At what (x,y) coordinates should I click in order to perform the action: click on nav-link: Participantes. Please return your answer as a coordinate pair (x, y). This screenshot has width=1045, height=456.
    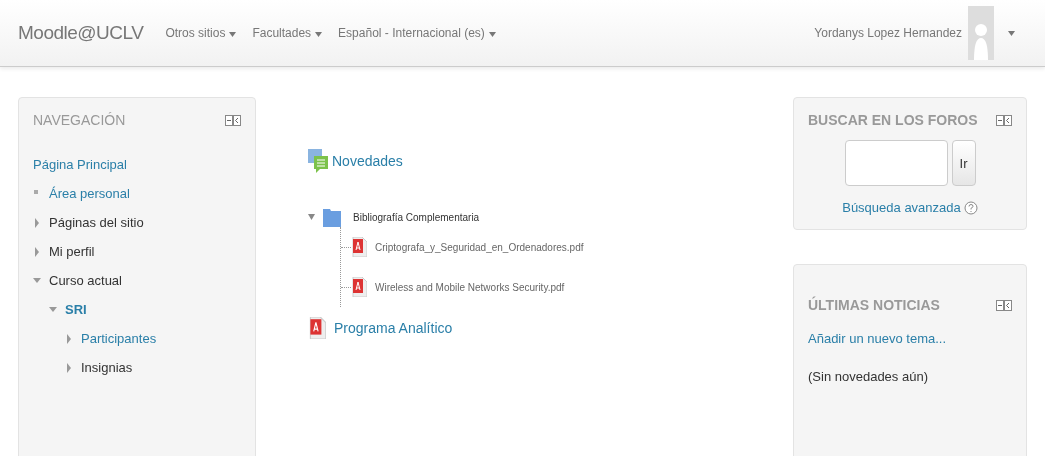
    Looking at the image, I should click on (119, 338).